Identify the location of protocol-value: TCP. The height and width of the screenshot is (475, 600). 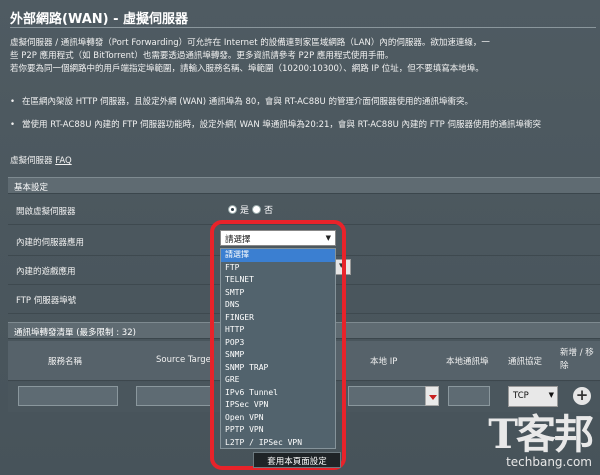
(521, 396).